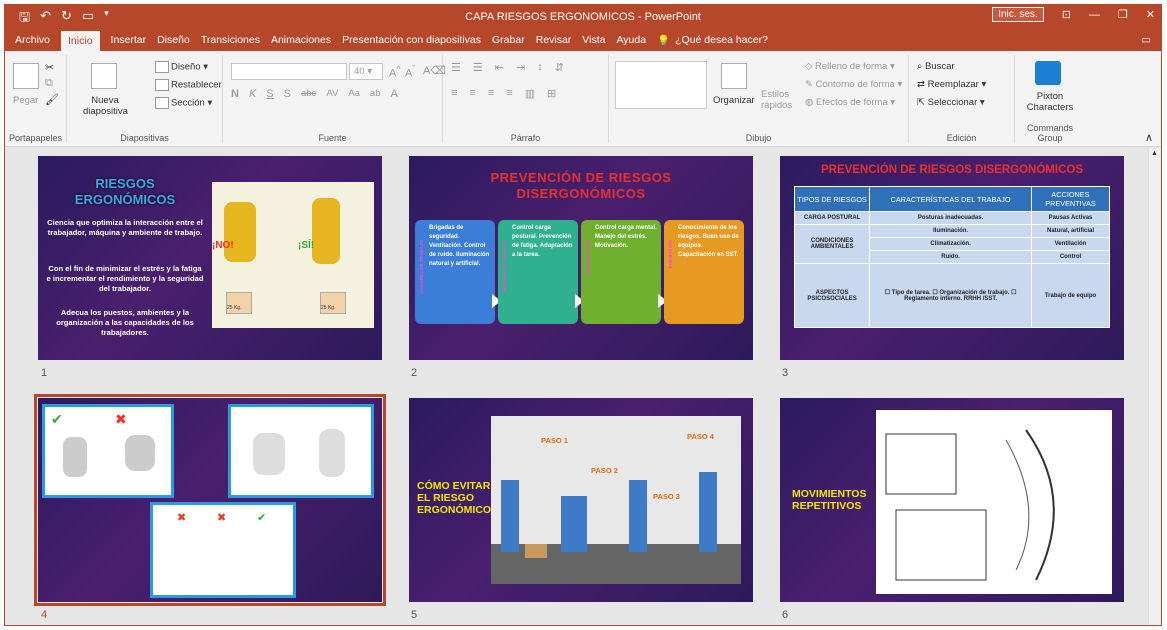 The image size is (1167, 630). I want to click on slide-number: 5, so click(414, 615).